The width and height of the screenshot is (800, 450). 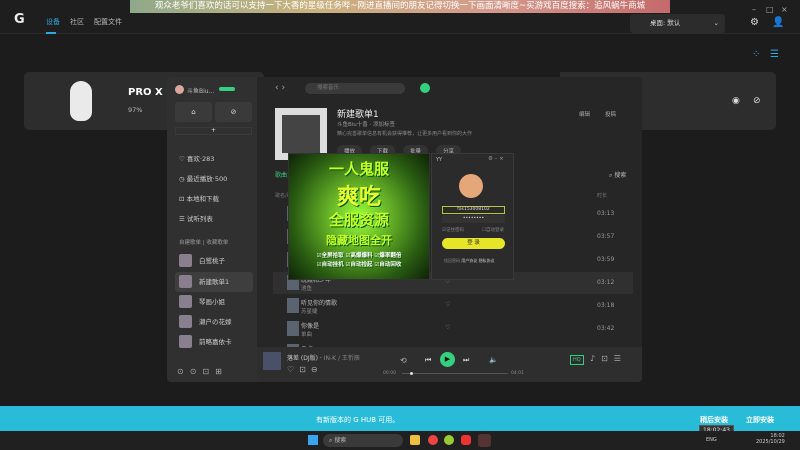 I want to click on song-row: 你像是 单曲 ♡ 03:42, so click(x=453, y=329).